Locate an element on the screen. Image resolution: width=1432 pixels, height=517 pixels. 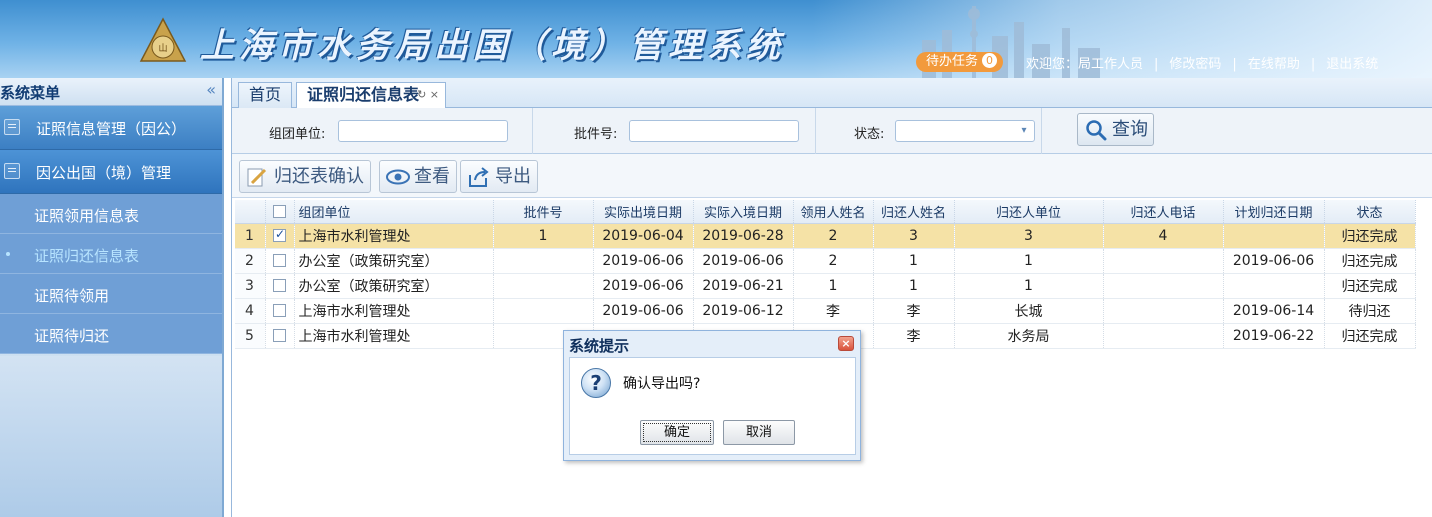
query-button: 查询 is located at coordinates (1115, 129).